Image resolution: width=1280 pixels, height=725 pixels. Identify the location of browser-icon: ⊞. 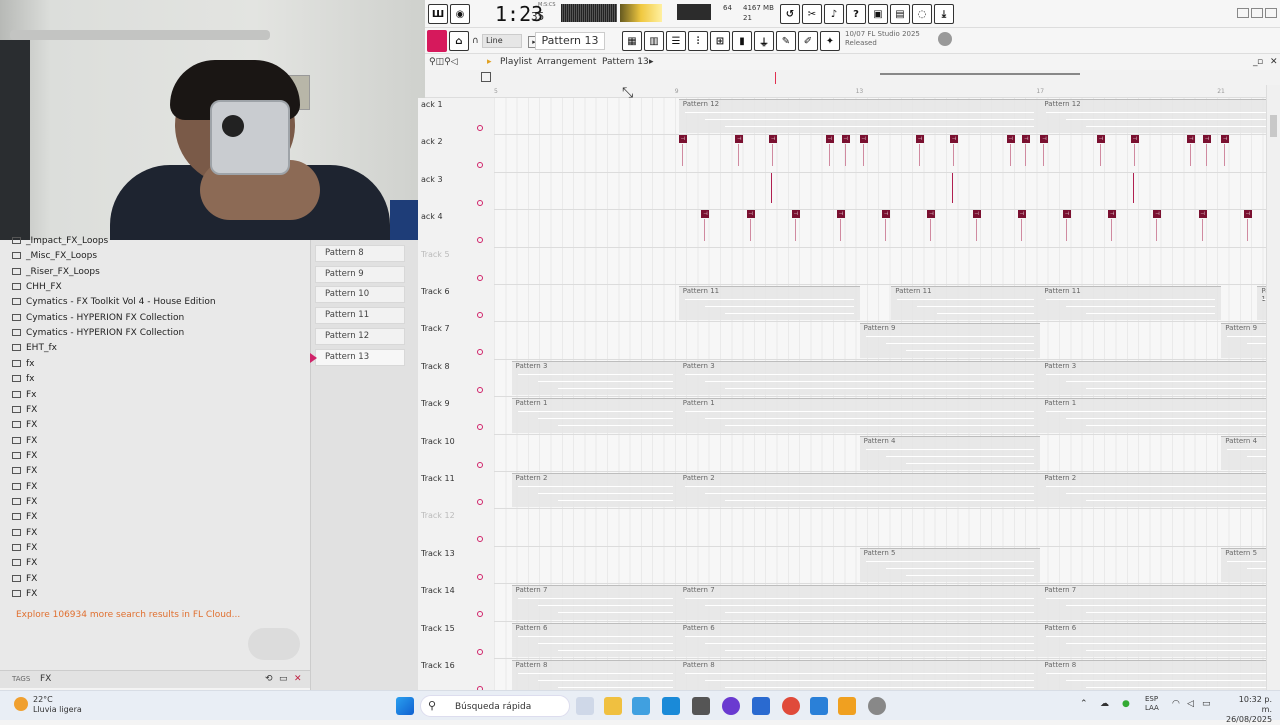
(720, 41).